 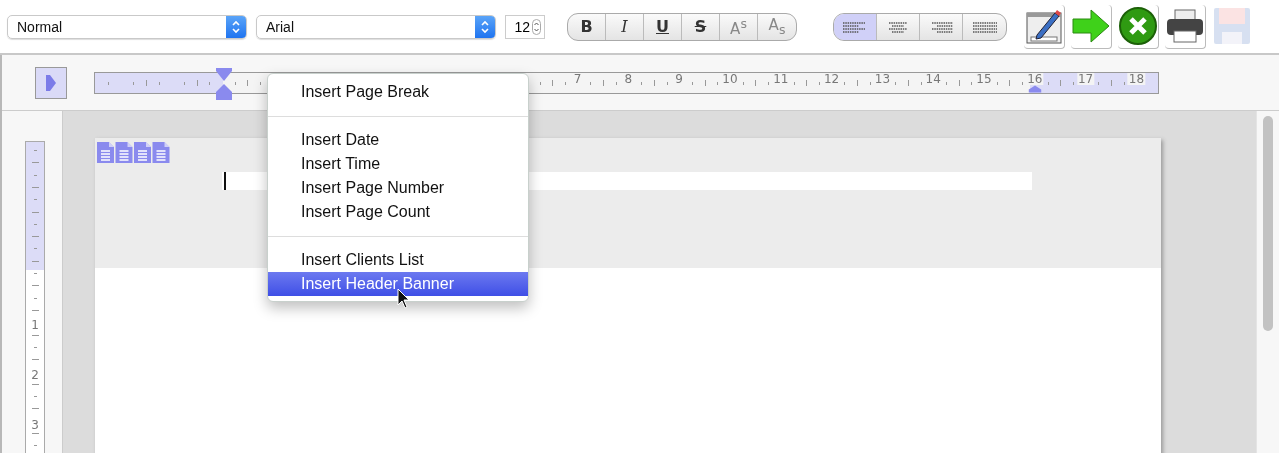 What do you see at coordinates (781, 78) in the screenshot?
I see `ruler-number: 11` at bounding box center [781, 78].